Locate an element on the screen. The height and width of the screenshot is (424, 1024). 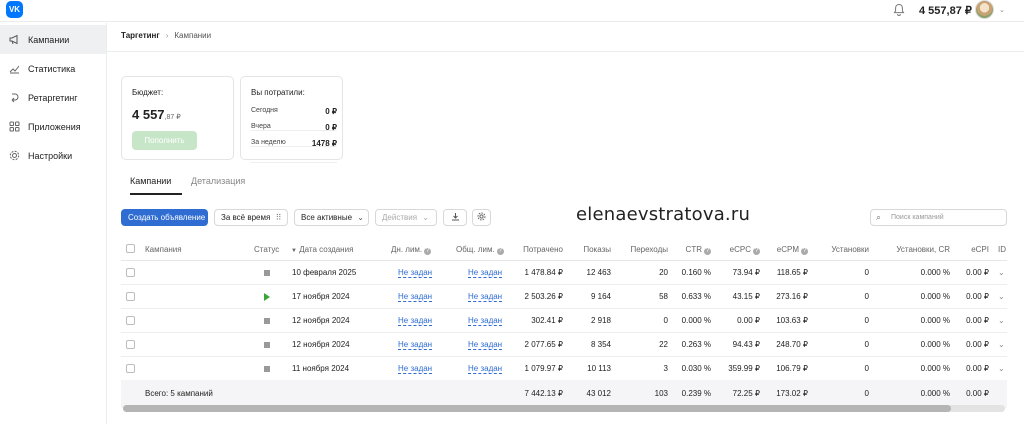
breadcrumb-root: Таргетинг is located at coordinates (140, 35).